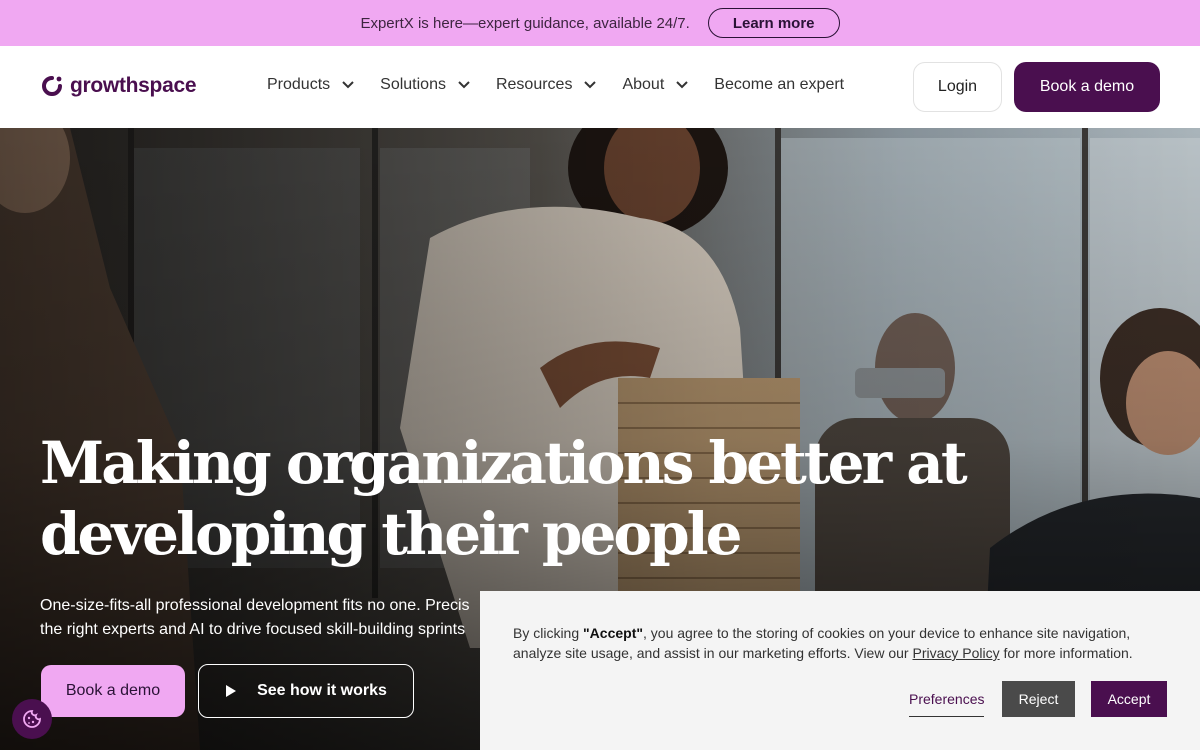  What do you see at coordinates (534, 84) in the screenshot?
I see `nav-label: Resources` at bounding box center [534, 84].